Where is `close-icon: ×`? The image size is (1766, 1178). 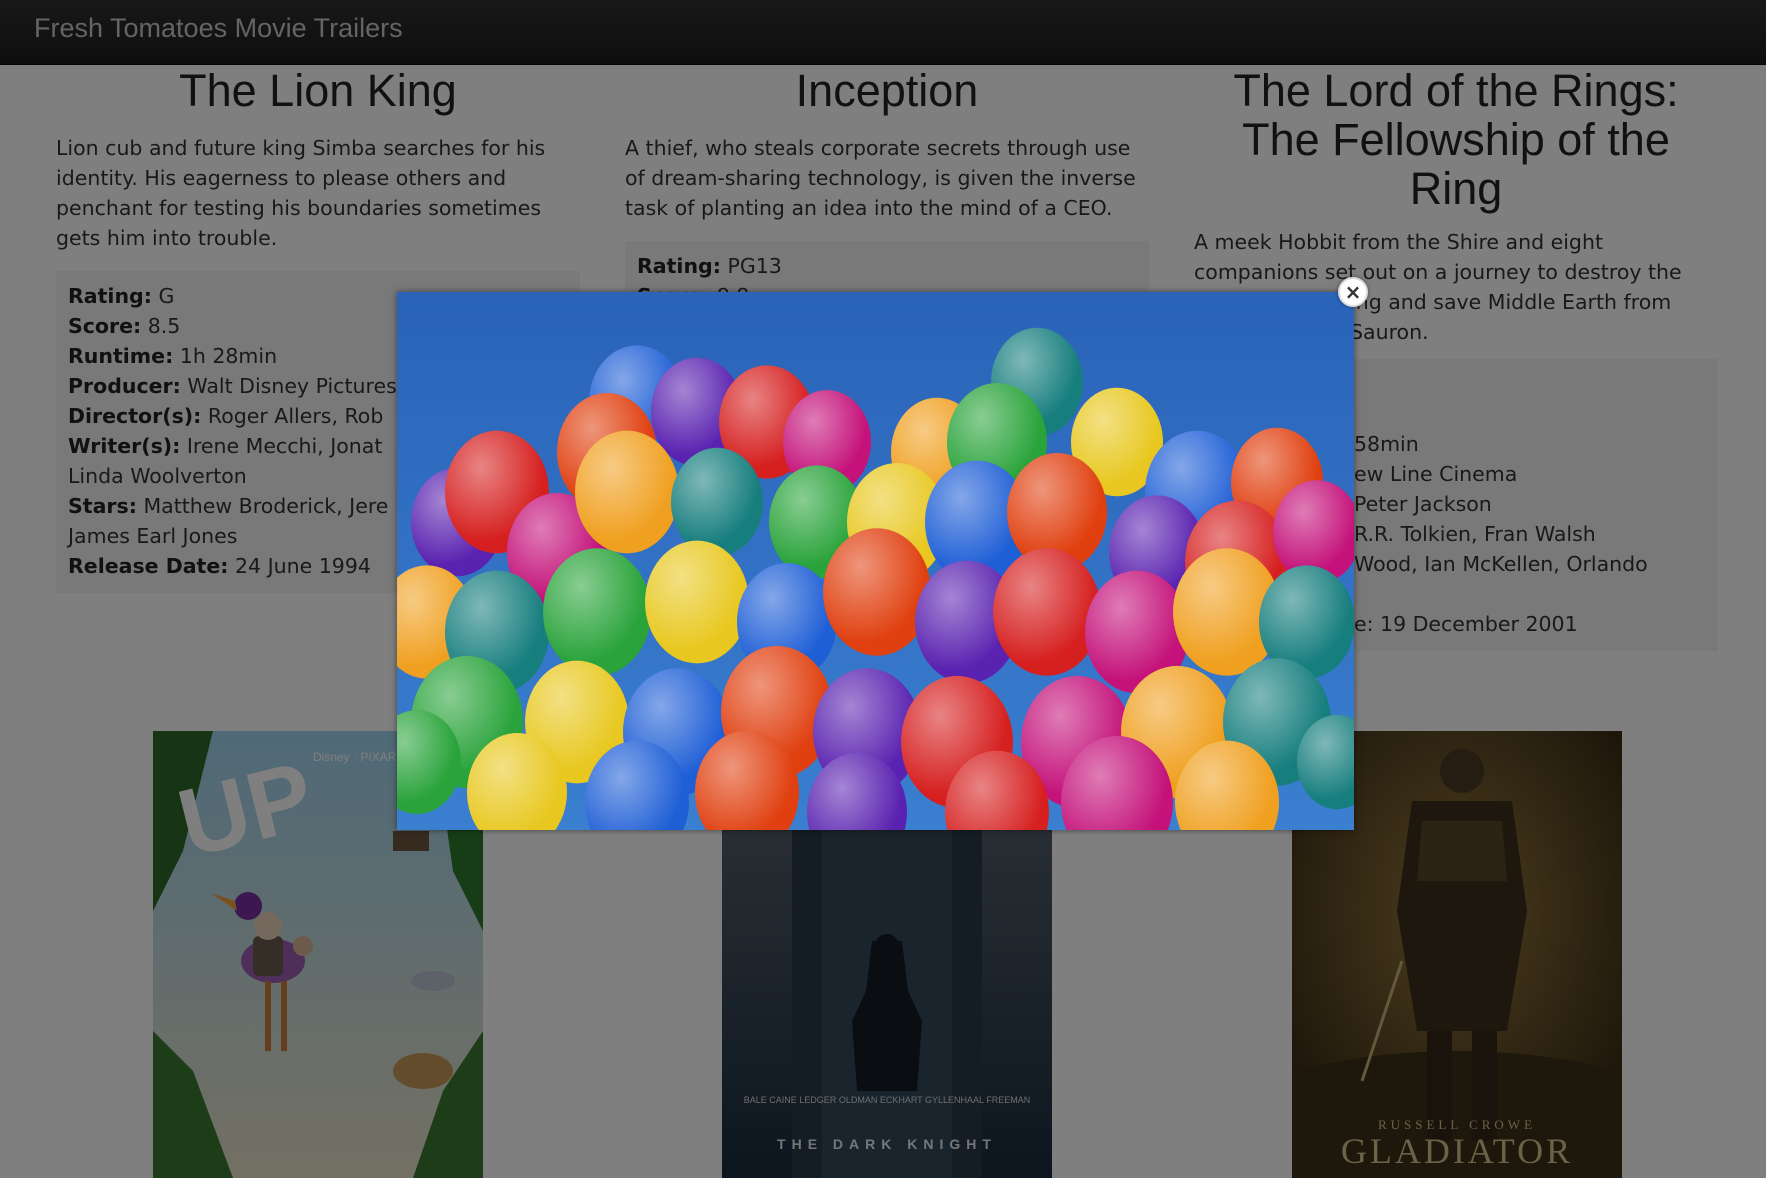 close-icon: × is located at coordinates (1353, 292).